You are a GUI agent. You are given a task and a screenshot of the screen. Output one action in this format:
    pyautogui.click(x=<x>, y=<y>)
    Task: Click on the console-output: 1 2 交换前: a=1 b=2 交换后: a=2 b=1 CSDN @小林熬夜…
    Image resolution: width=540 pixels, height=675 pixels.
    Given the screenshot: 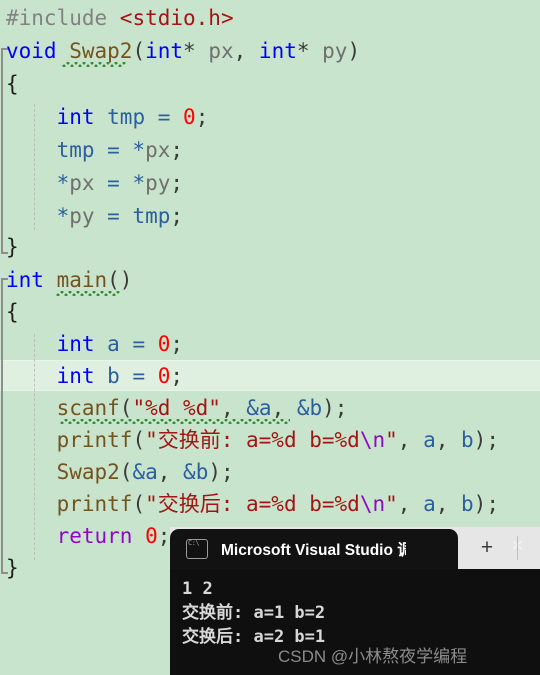 What is the action you would take?
    pyautogui.click(x=355, y=622)
    